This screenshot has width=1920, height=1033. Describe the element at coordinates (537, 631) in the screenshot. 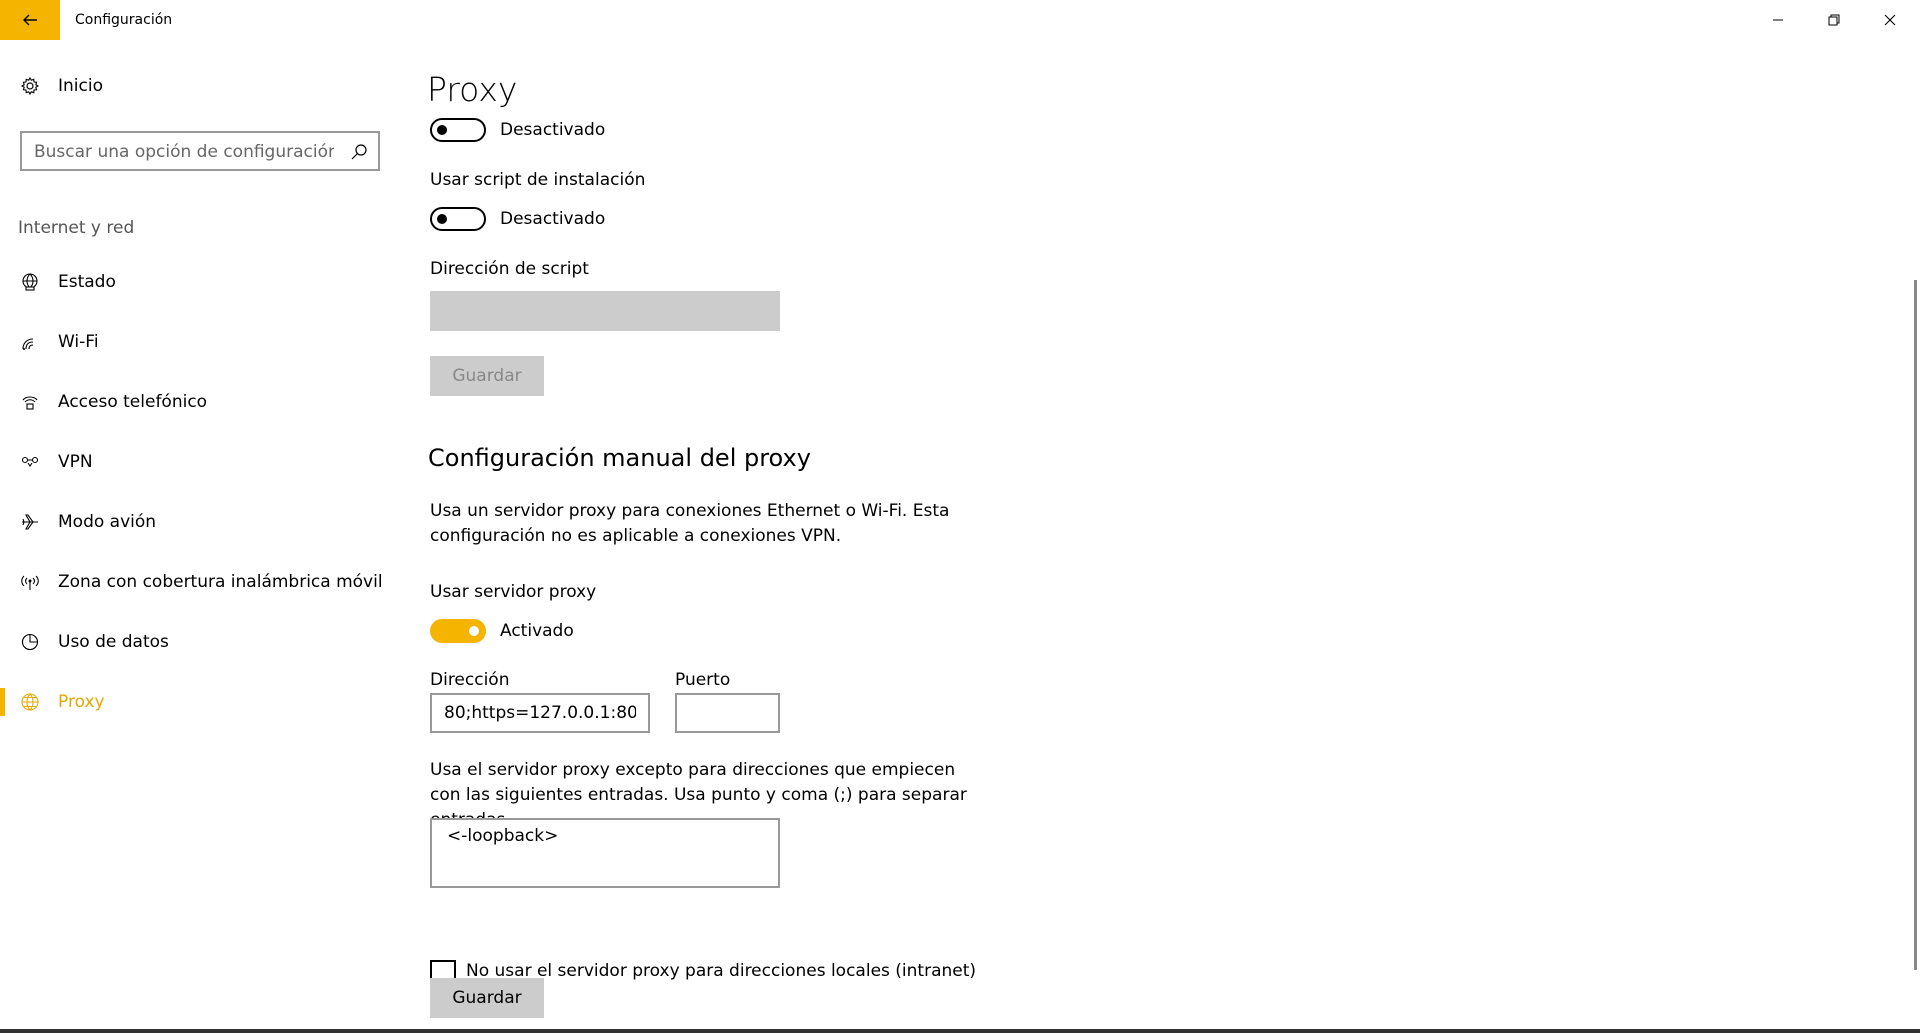

I see `use-proxy-toggle-state: Activado` at that location.